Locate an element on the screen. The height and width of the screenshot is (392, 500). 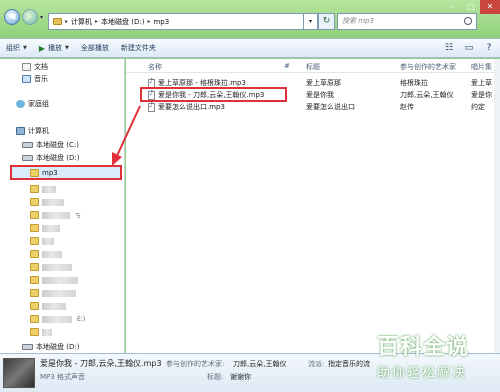
nav-item-documents: 文档 is located at coordinates (35, 67).